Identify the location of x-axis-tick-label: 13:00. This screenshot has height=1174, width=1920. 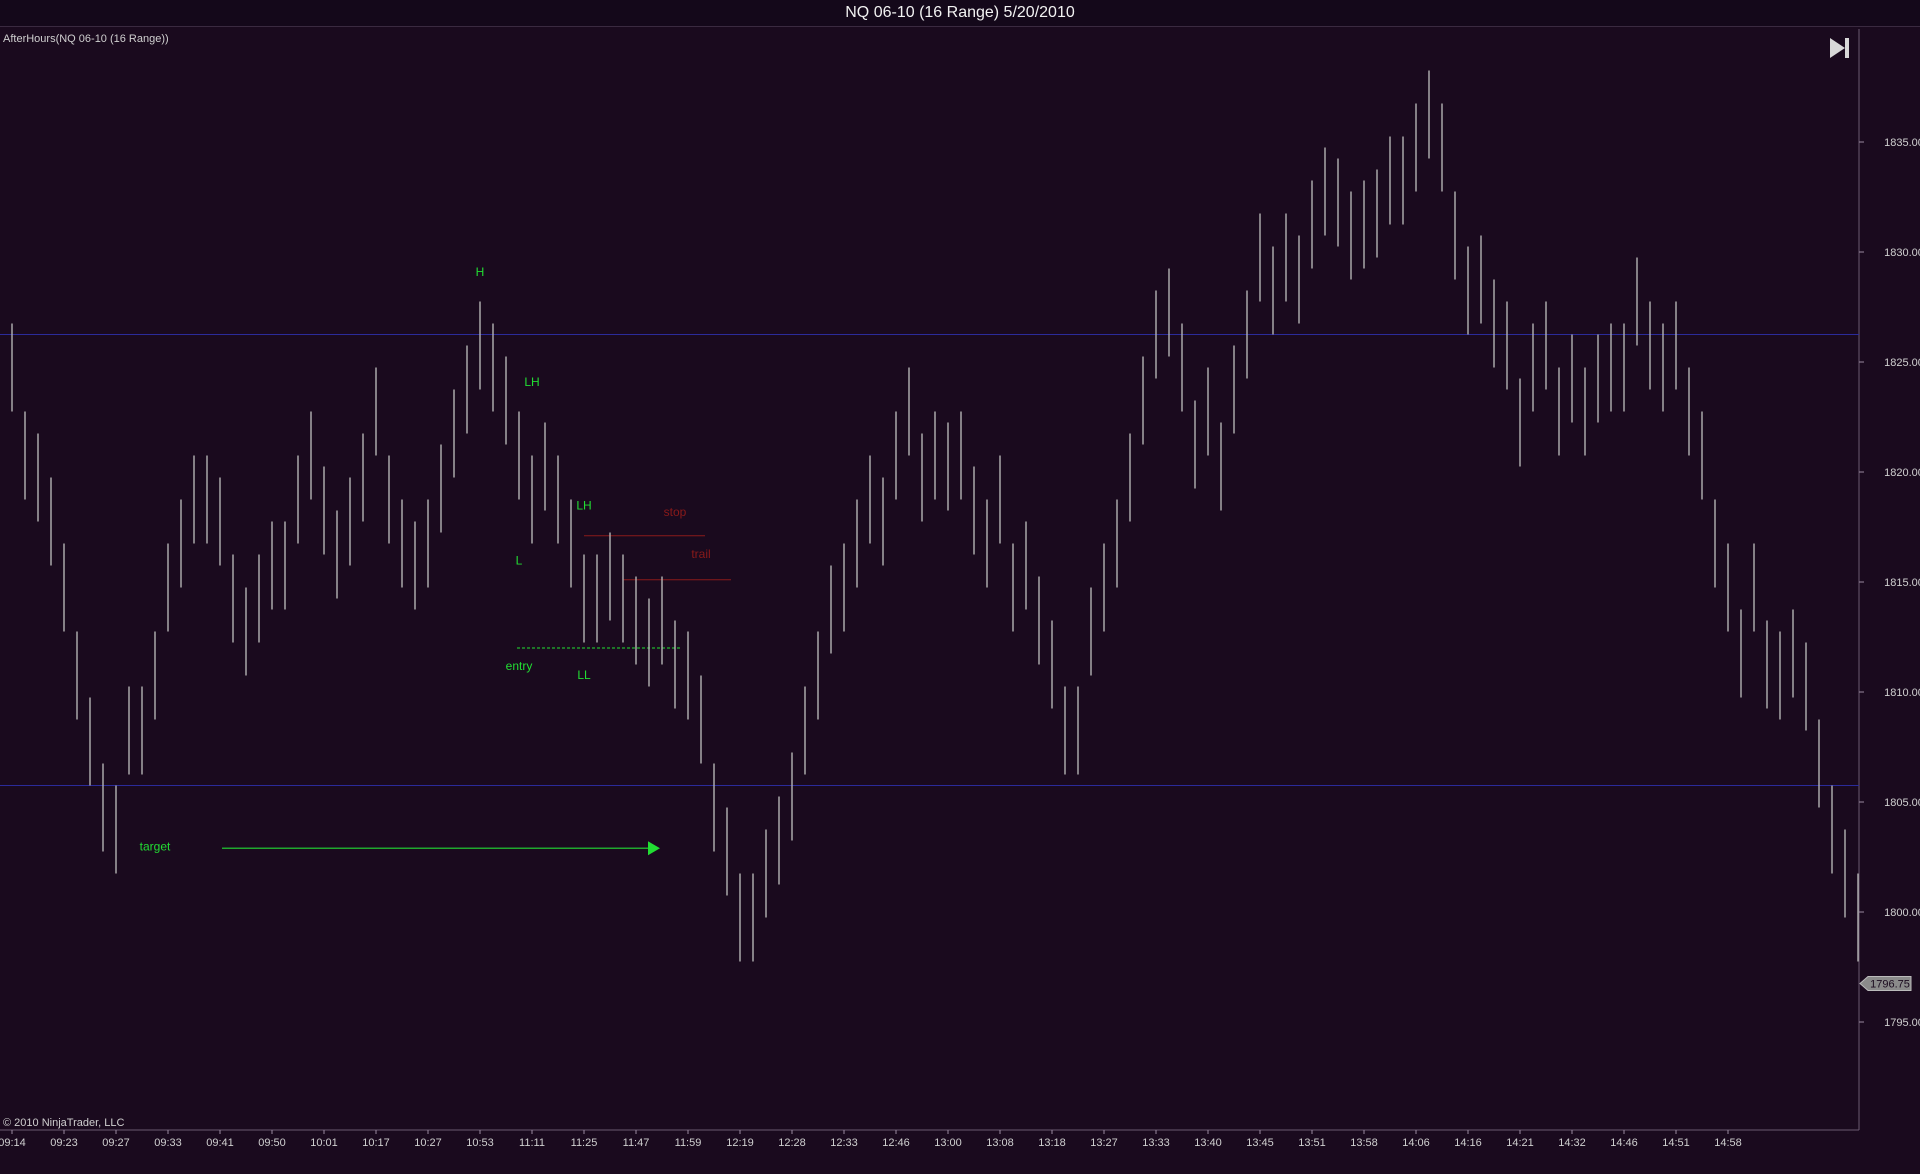
(948, 1143).